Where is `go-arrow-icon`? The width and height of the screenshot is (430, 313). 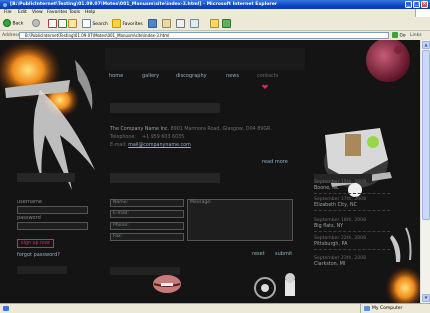
go-arrow-icon is located at coordinates (395, 35).